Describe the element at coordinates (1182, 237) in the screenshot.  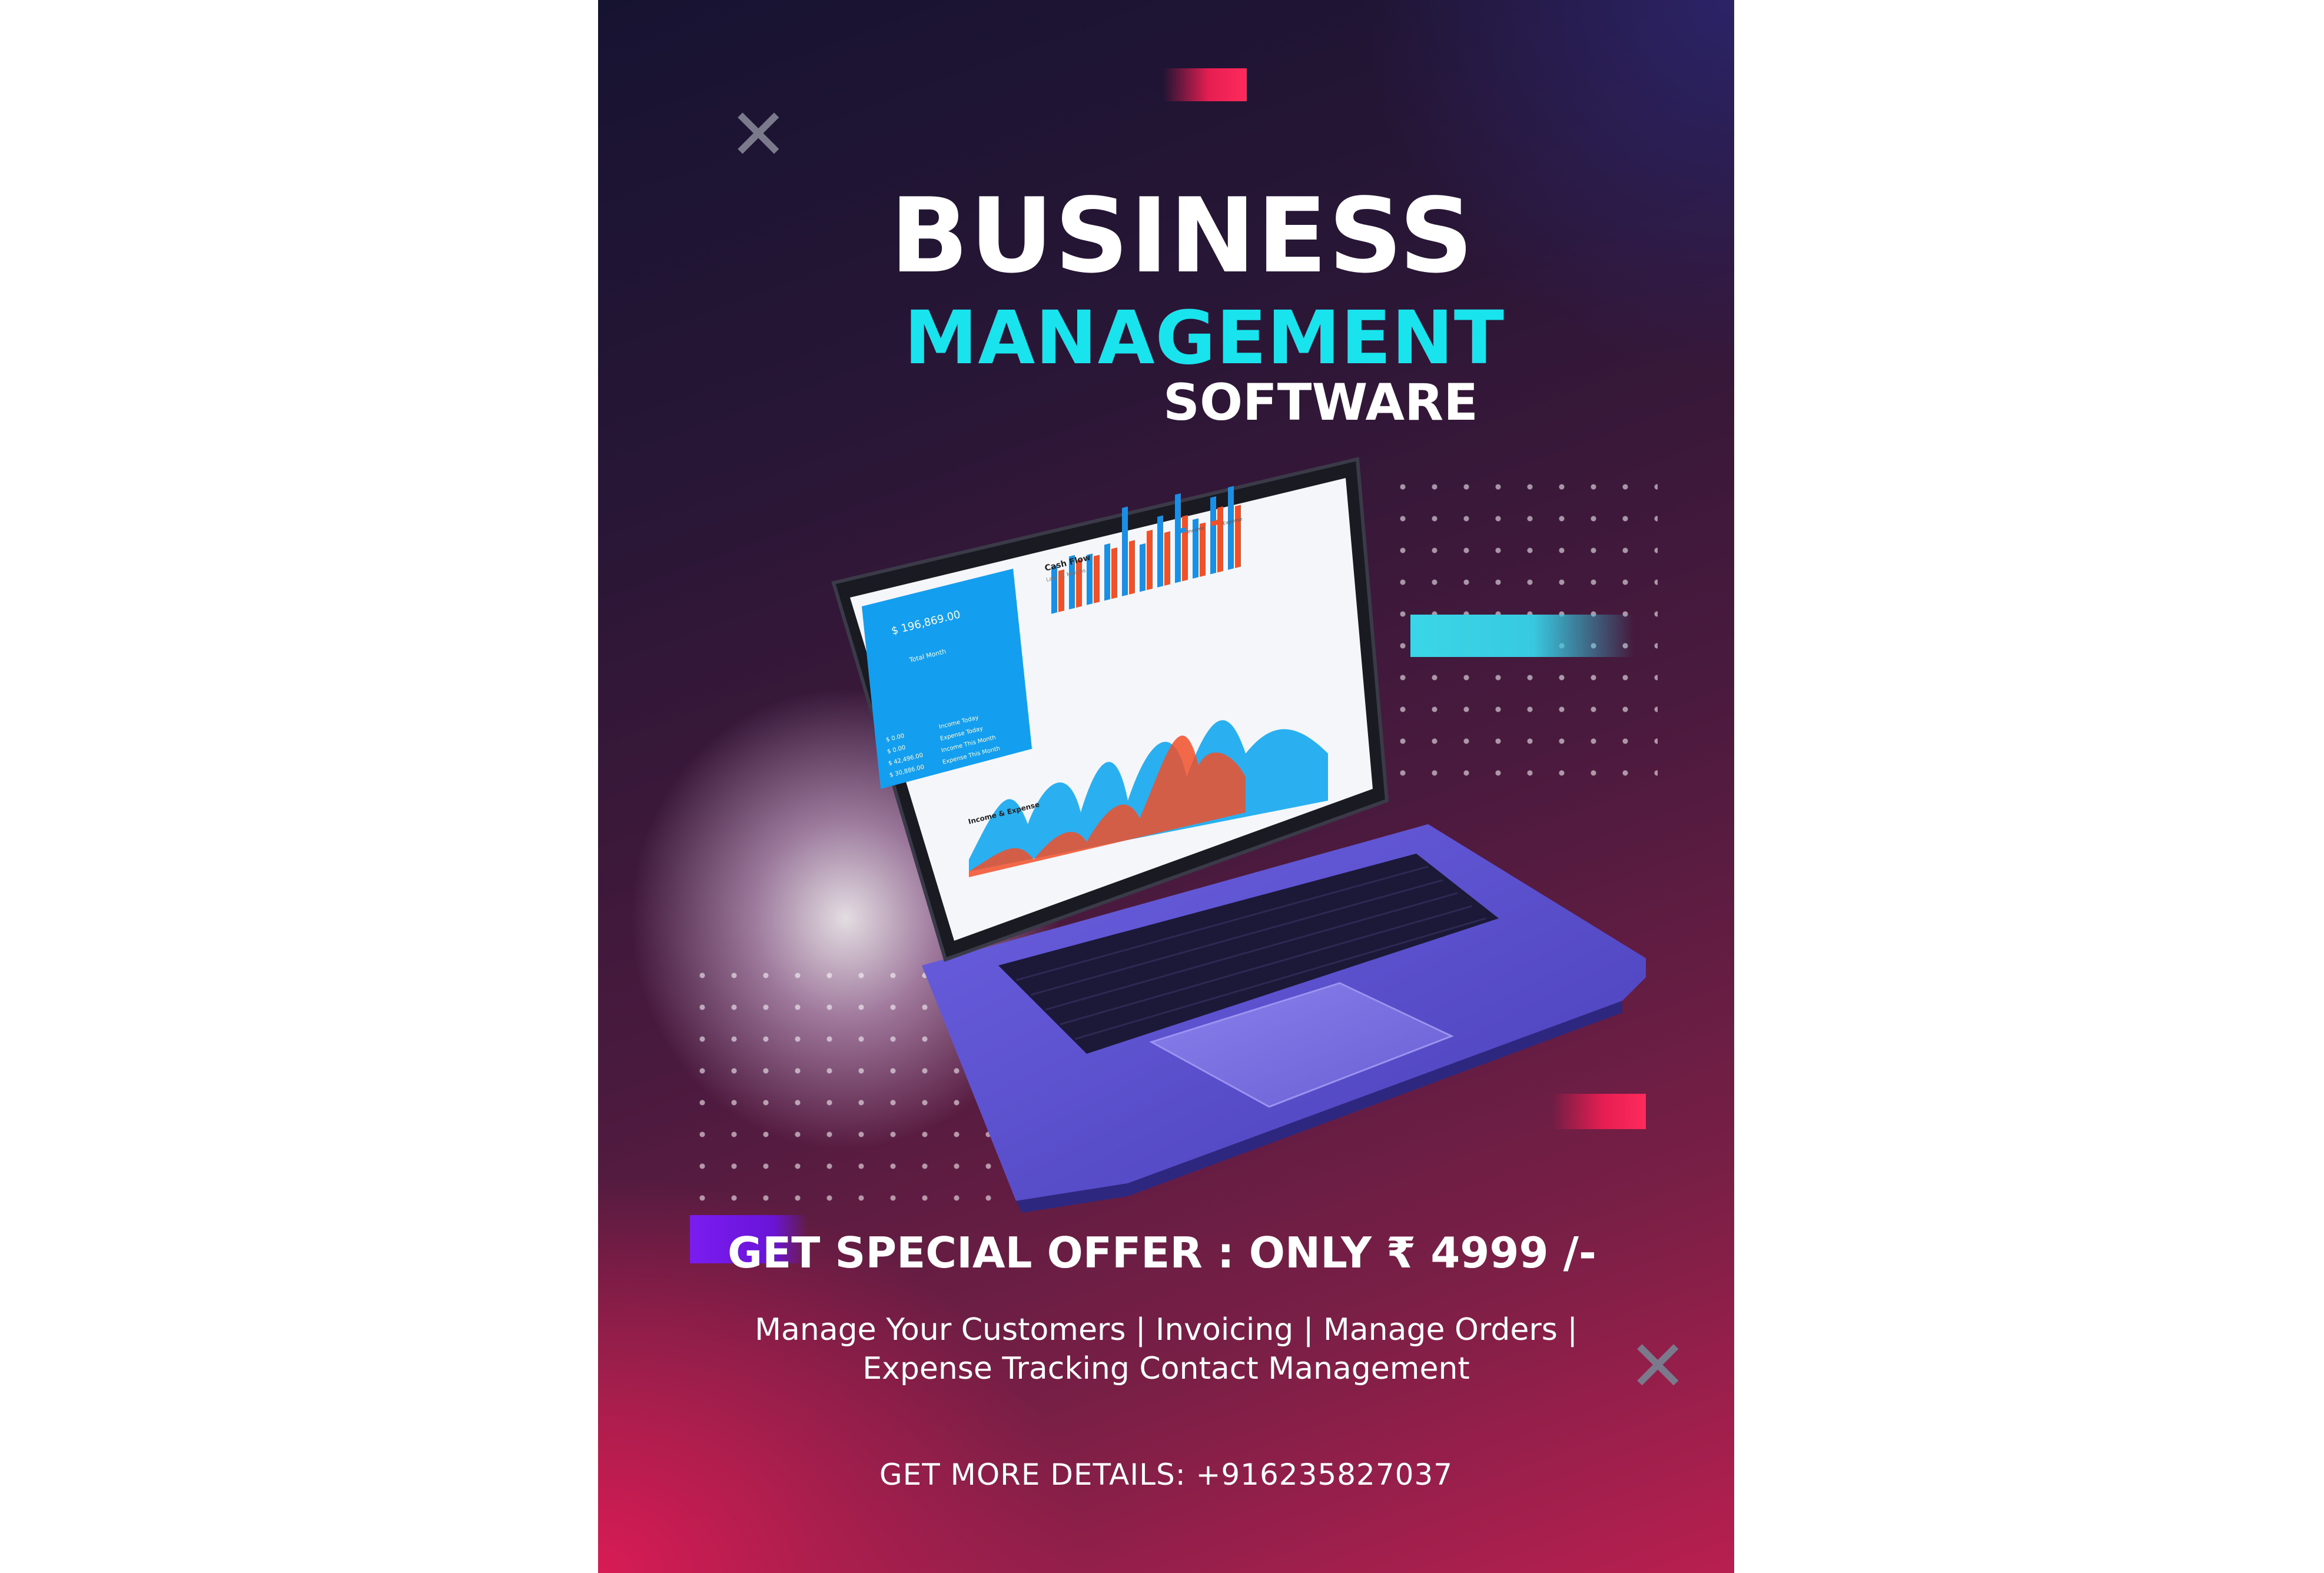
I see `title-business: BUSINESS` at that location.